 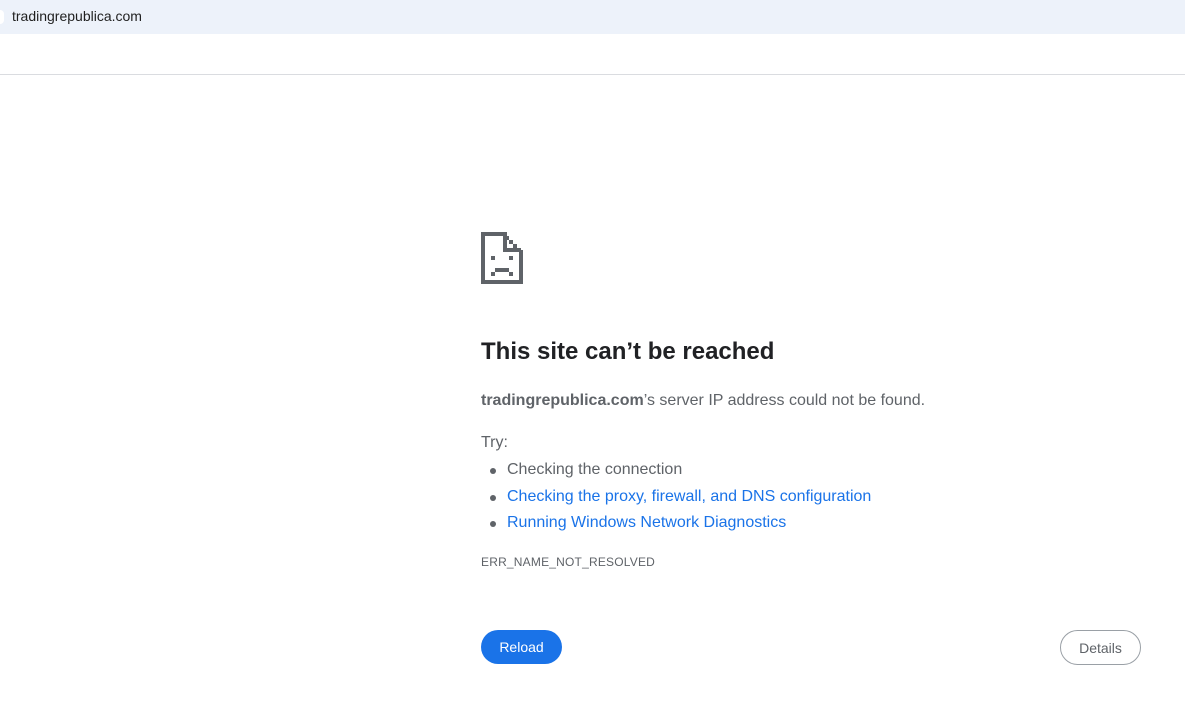 I want to click on address-bar-edge, so click(x=2, y=17).